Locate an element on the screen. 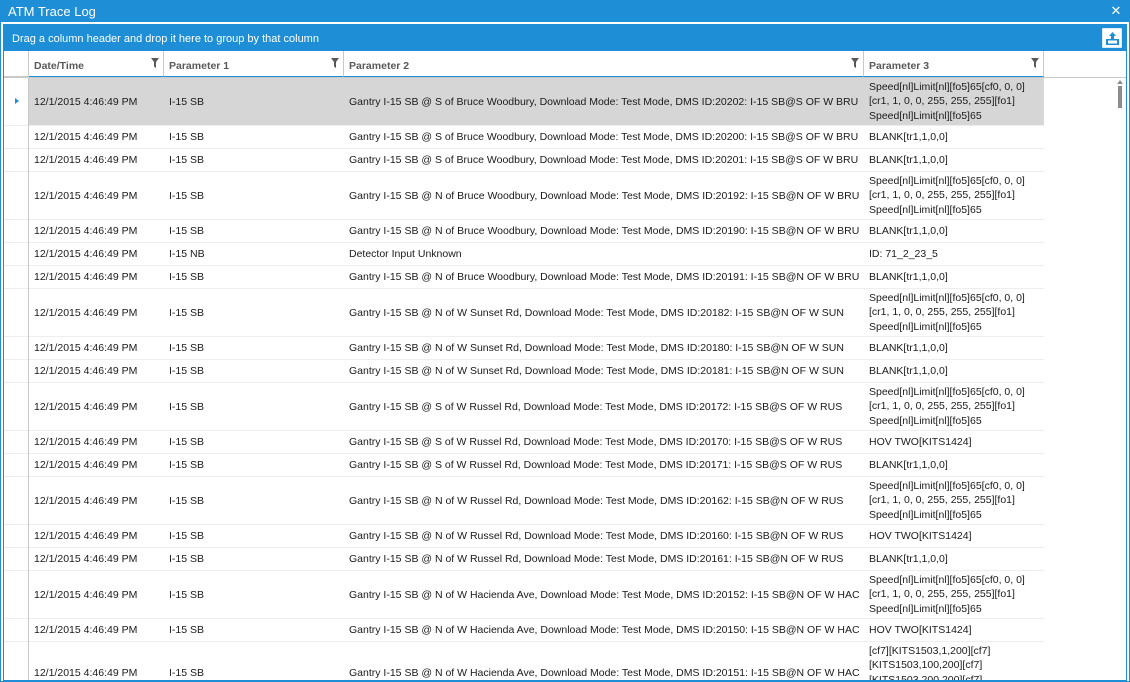 This screenshot has width=1130, height=682. scrollbar-thumb is located at coordinates (1120, 97).